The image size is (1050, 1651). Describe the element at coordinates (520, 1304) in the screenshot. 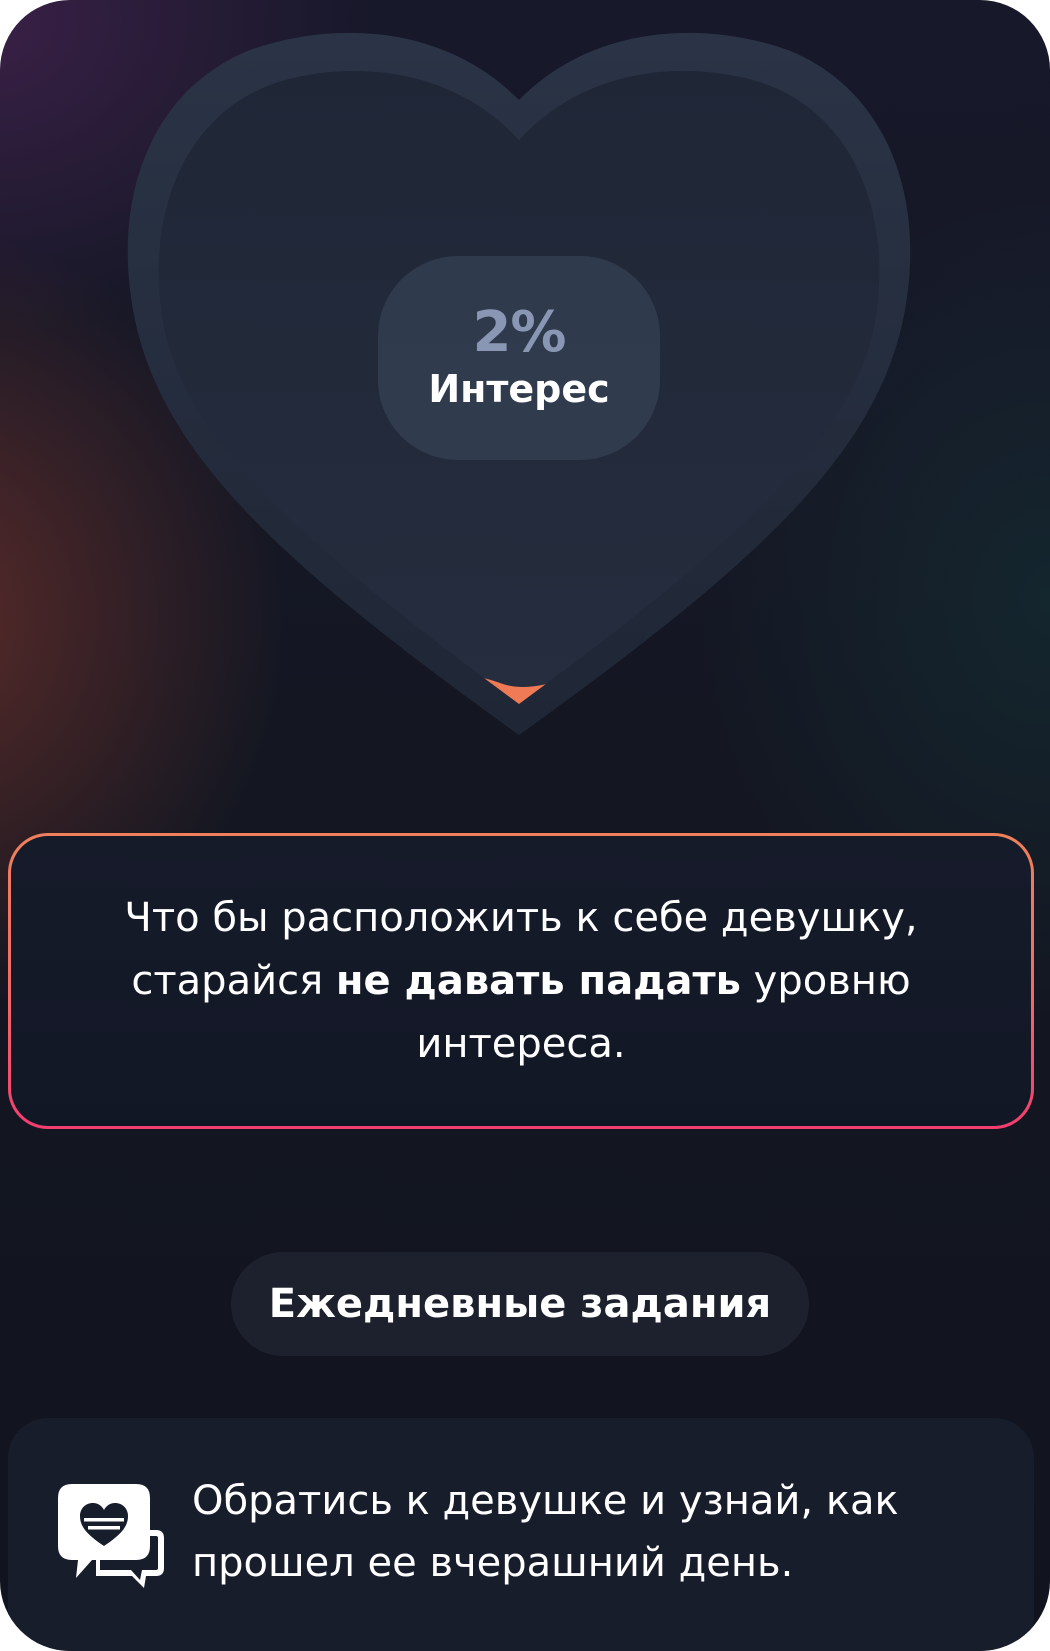

I see `daily-tasks-button: Ежедневные задания` at that location.